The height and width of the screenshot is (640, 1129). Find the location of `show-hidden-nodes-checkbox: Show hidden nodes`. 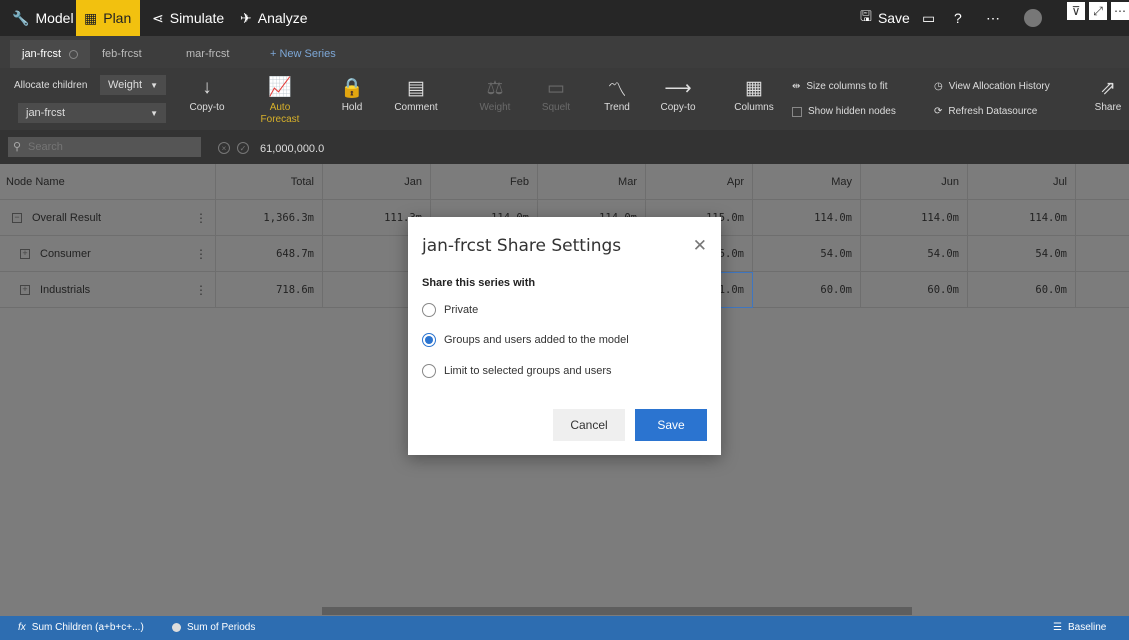

show-hidden-nodes-checkbox: Show hidden nodes is located at coordinates (844, 111).